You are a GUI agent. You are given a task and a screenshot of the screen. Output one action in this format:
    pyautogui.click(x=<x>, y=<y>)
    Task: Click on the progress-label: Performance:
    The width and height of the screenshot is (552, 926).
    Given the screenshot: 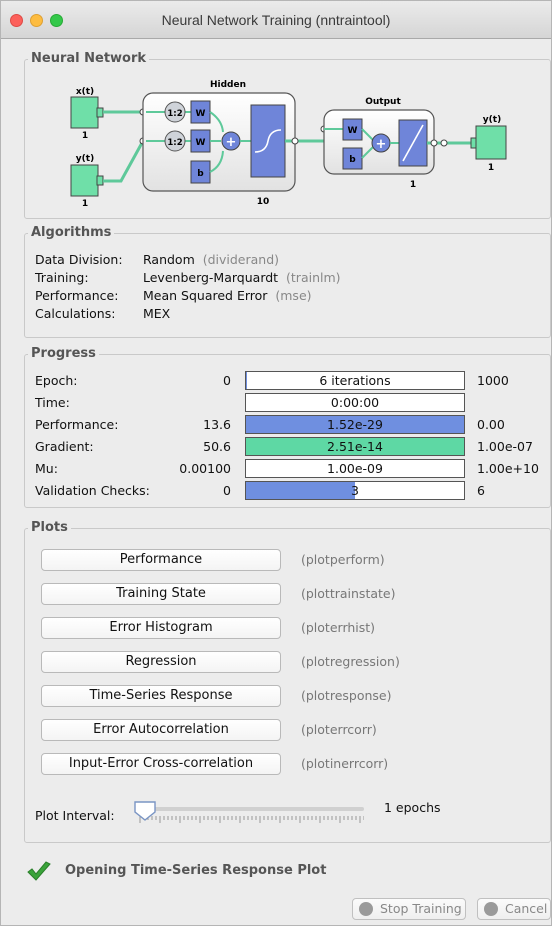 What is the action you would take?
    pyautogui.click(x=77, y=424)
    